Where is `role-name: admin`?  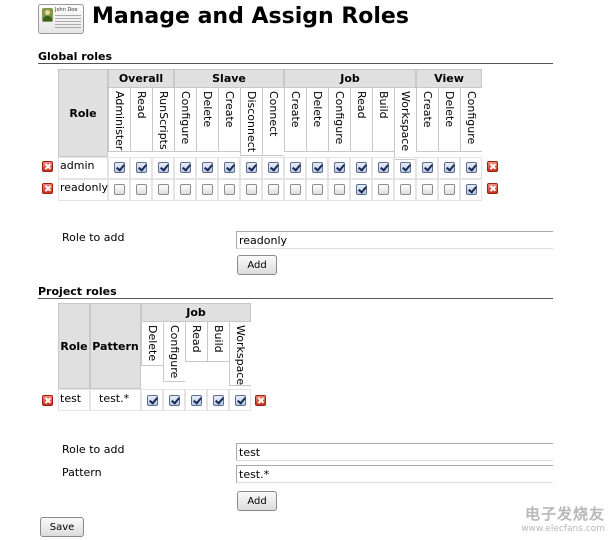 role-name: admin is located at coordinates (77, 165).